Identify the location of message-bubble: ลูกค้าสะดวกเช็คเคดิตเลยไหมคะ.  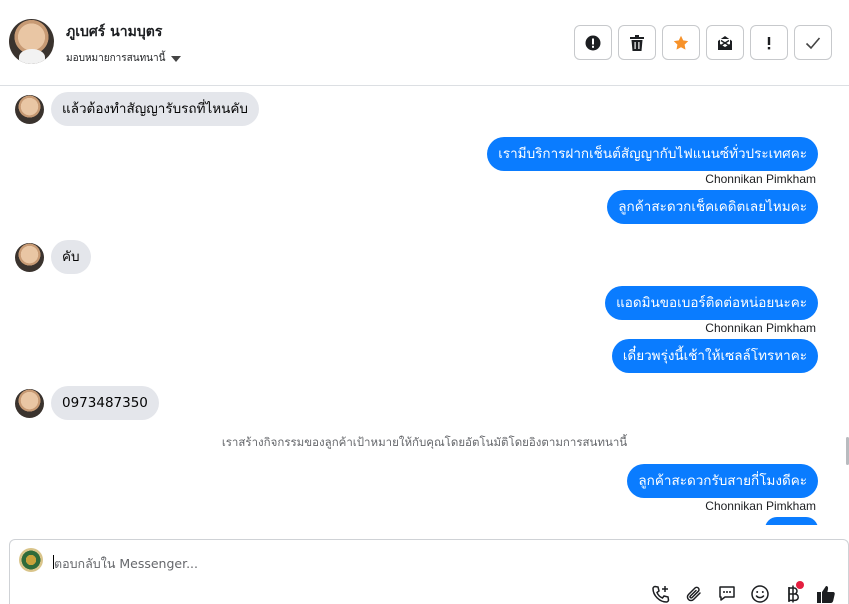
(712, 207).